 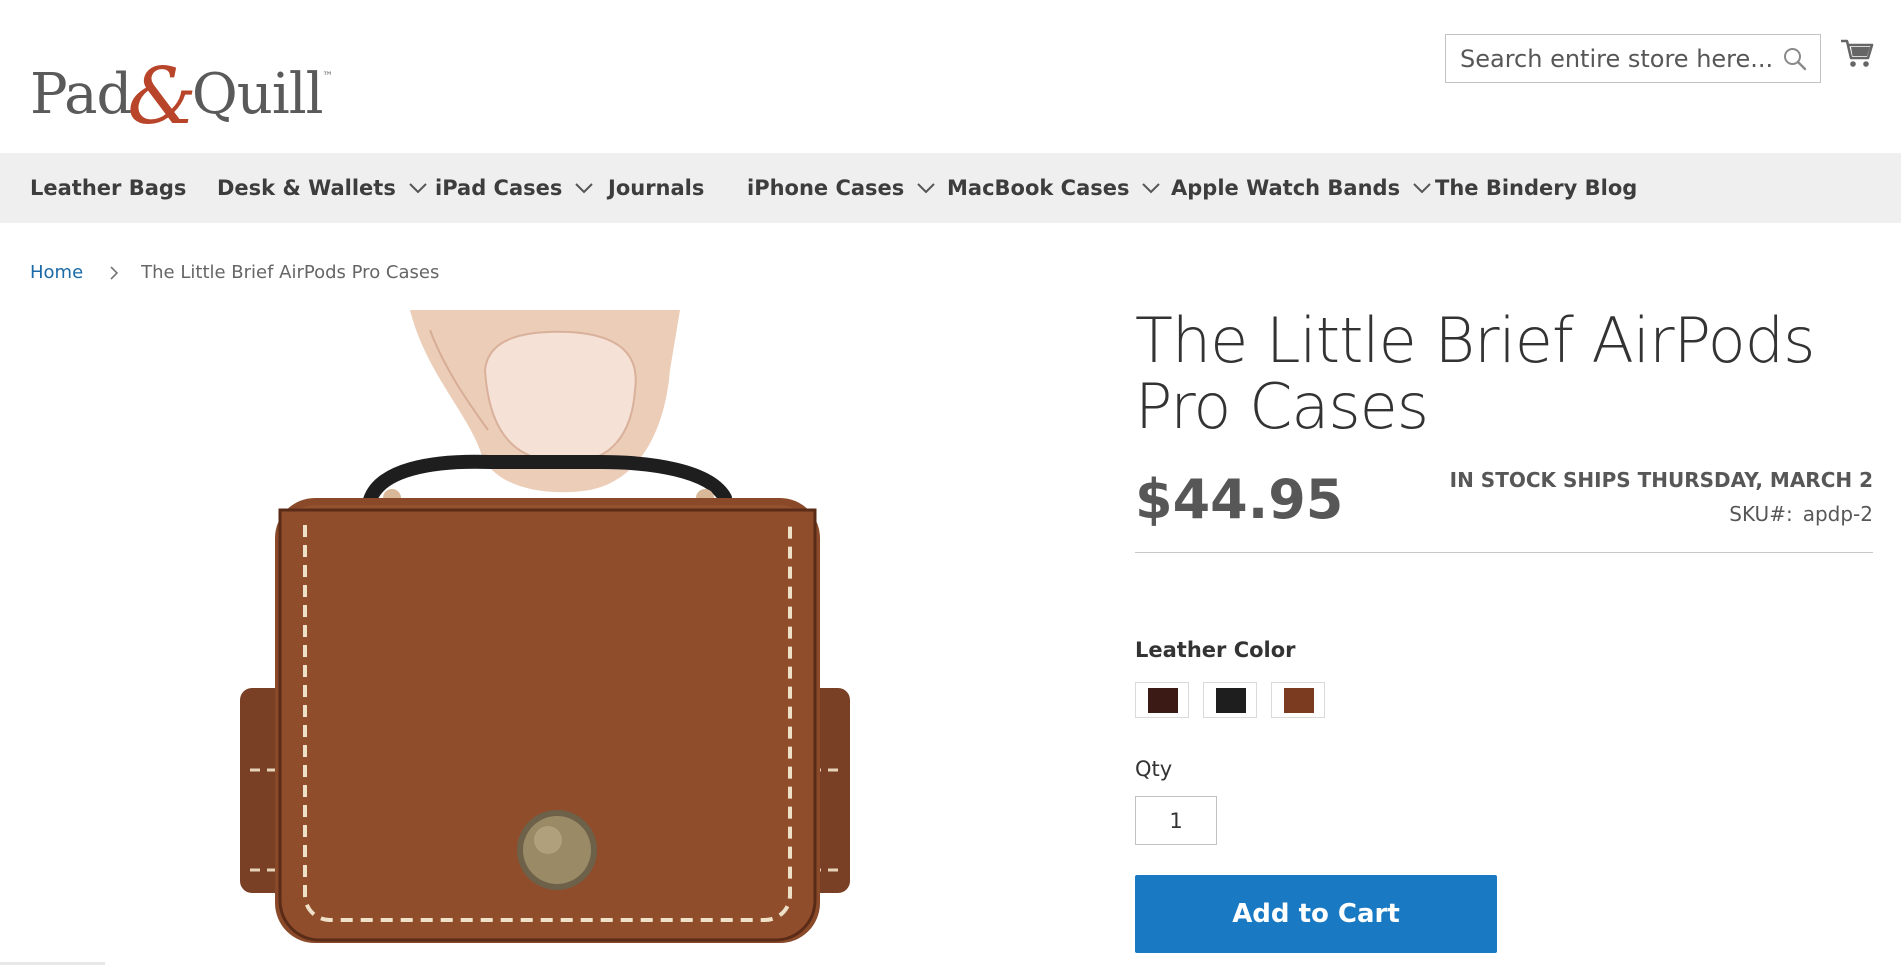 What do you see at coordinates (826, 188) in the screenshot?
I see `nav-item-label: iPhone Cases` at bounding box center [826, 188].